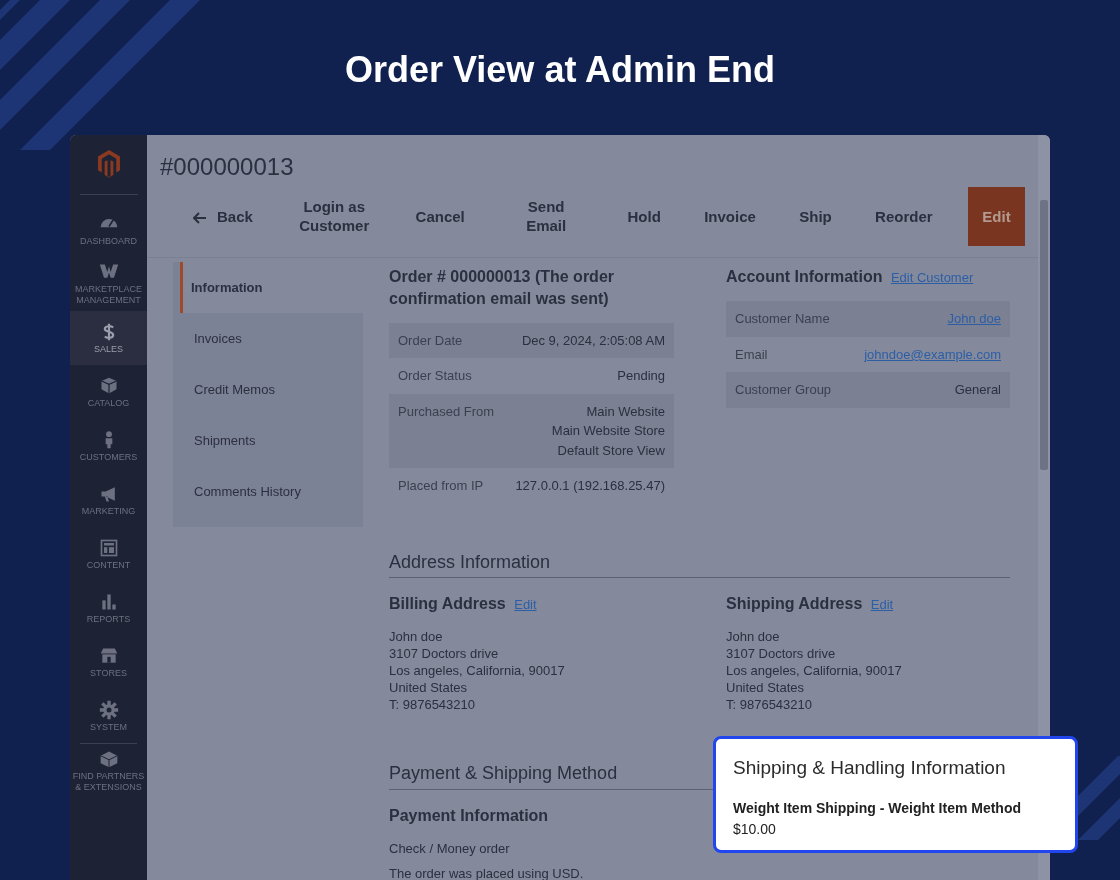  What do you see at coordinates (751, 354) in the screenshot?
I see `info-label: Email` at bounding box center [751, 354].